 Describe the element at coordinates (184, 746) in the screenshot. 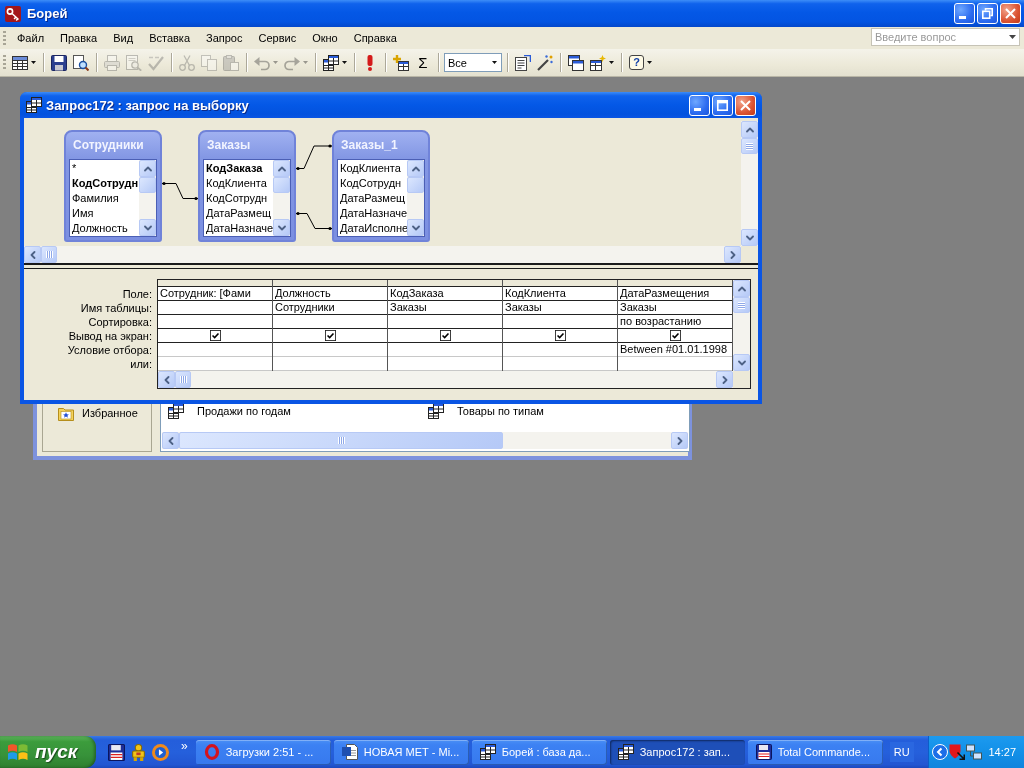

I see `quick-launch-more-button: »` at that location.